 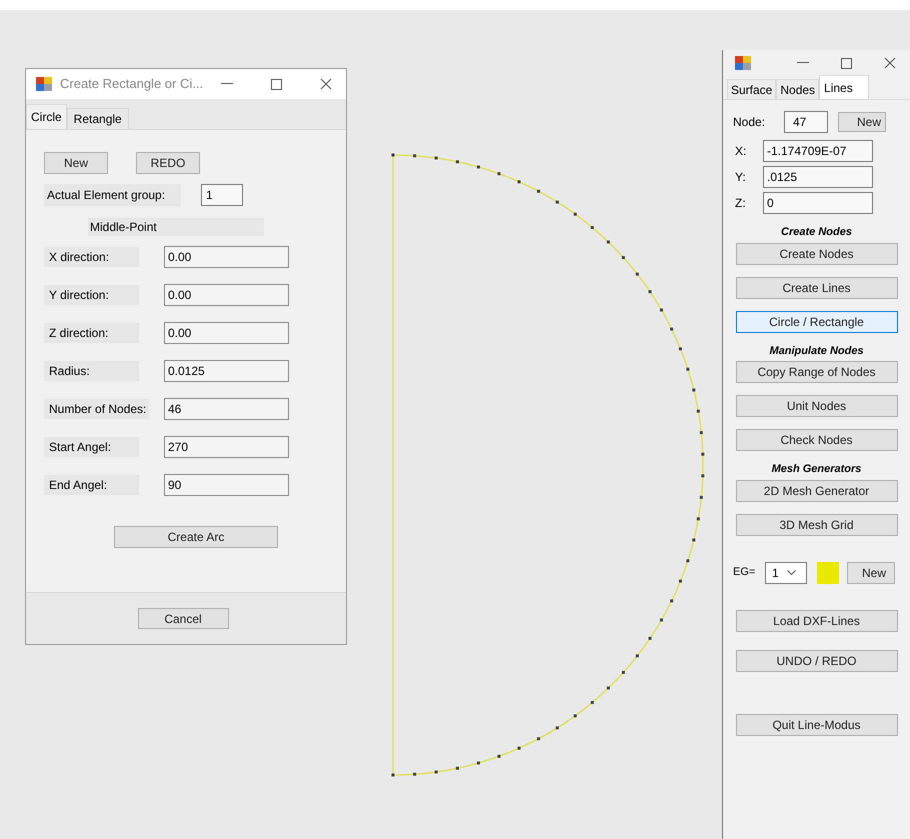 I want to click on input-field: 1, so click(x=222, y=195).